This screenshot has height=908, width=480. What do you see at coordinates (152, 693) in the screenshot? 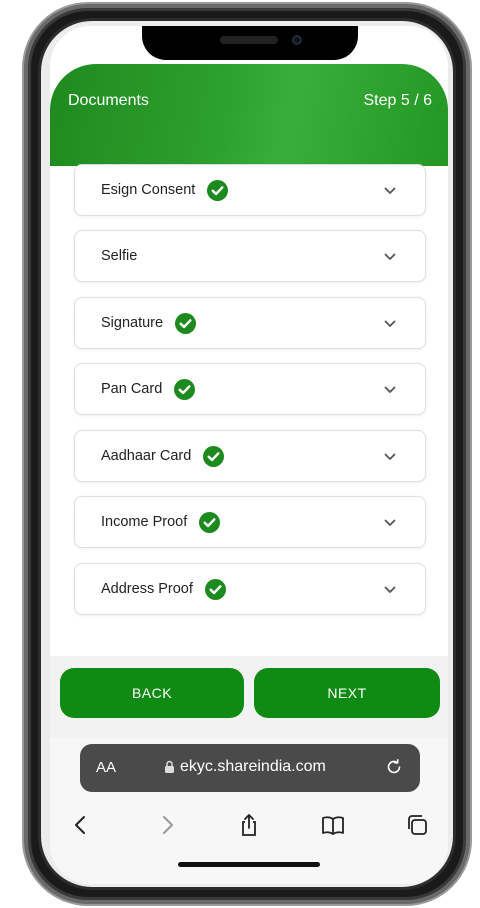
I see `back-button: BACK` at bounding box center [152, 693].